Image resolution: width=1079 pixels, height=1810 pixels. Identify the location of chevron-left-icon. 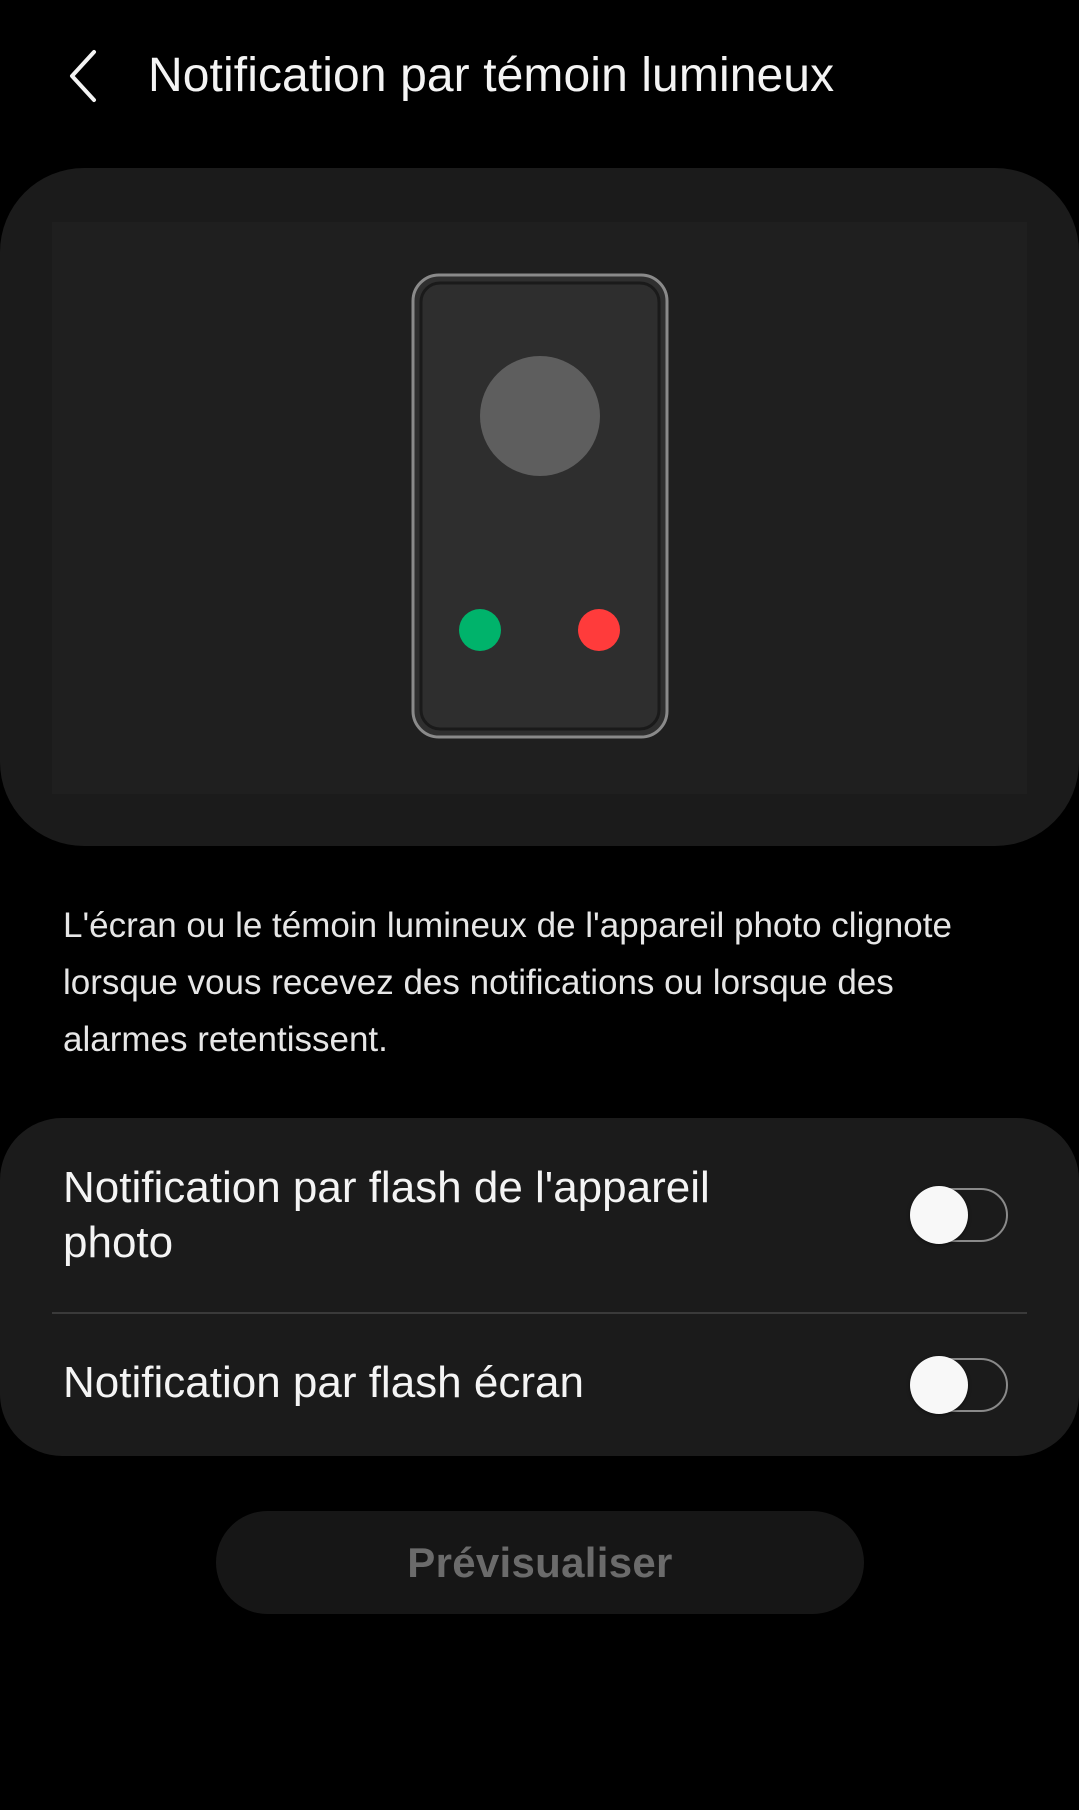
(83, 76).